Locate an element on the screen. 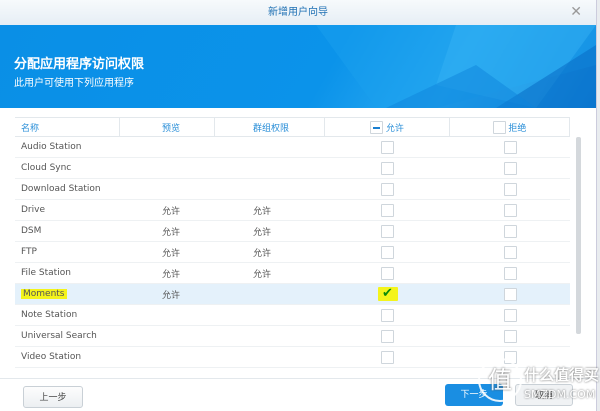  app-name: Moments is located at coordinates (44, 294).